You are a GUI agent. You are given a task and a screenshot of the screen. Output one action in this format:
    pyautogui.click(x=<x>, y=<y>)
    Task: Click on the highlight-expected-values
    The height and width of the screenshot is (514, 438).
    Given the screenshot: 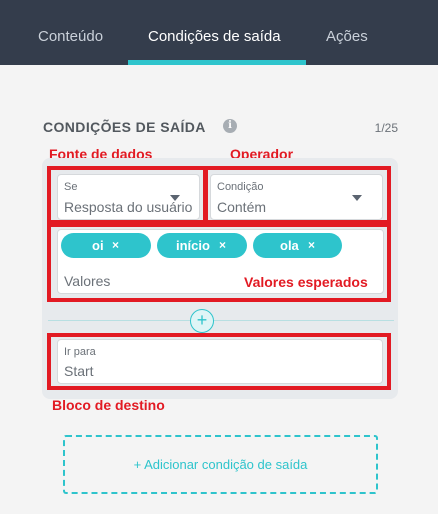 What is the action you would take?
    pyautogui.click(x=219, y=262)
    